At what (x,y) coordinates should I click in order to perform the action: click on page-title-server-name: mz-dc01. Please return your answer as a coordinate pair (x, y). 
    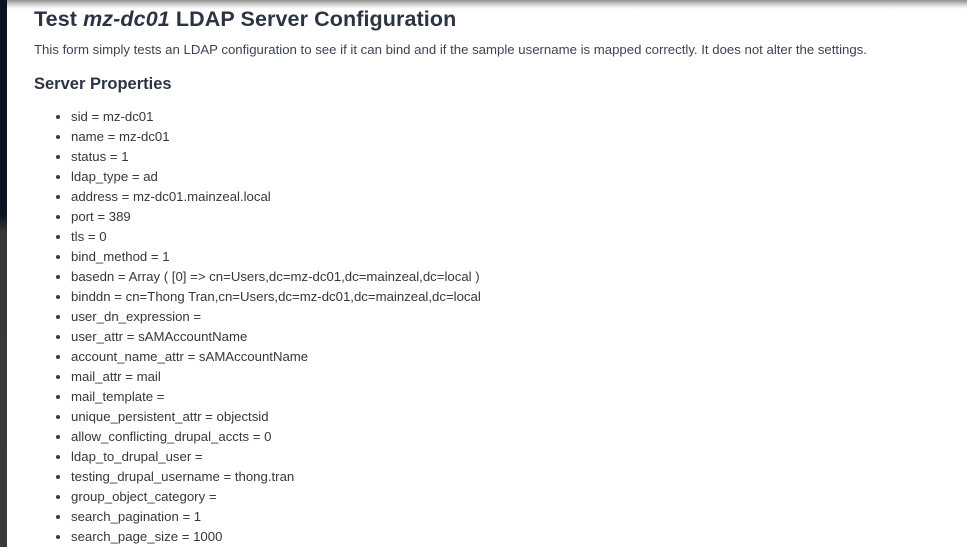
    Looking at the image, I should click on (126, 19).